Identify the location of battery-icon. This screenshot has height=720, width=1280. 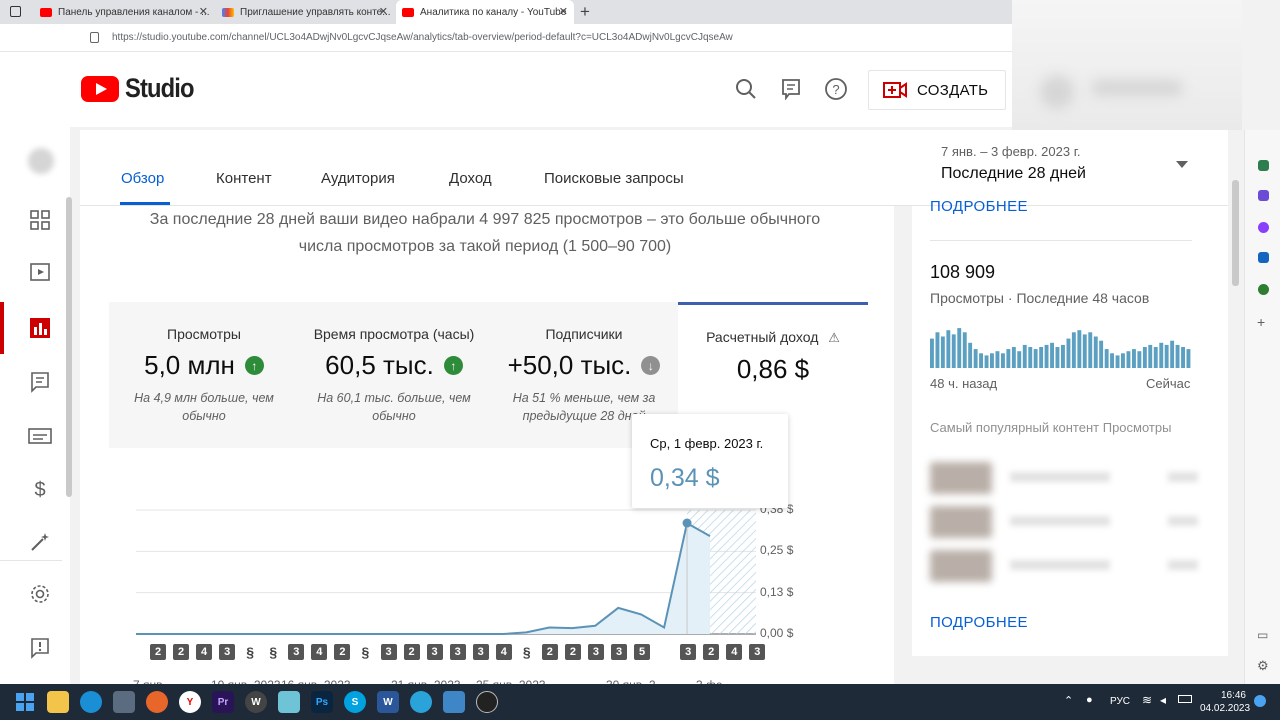
(1185, 699).